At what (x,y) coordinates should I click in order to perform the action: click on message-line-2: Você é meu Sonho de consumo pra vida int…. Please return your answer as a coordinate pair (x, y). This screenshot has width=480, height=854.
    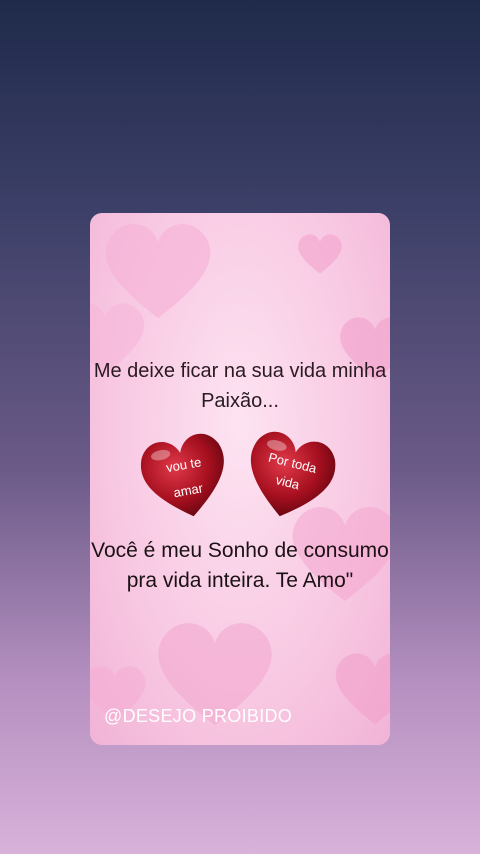
    Looking at the image, I should click on (240, 565).